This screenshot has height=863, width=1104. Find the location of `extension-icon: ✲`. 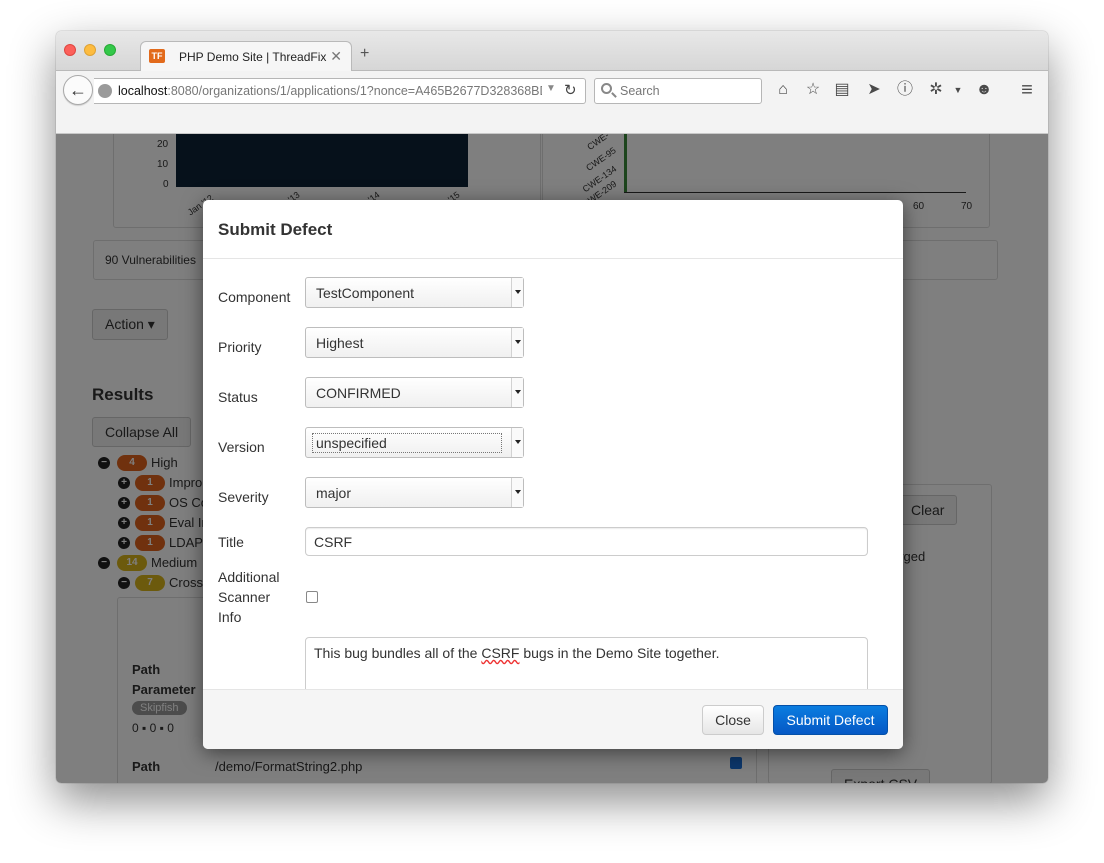

extension-icon: ✲ is located at coordinates (936, 90).